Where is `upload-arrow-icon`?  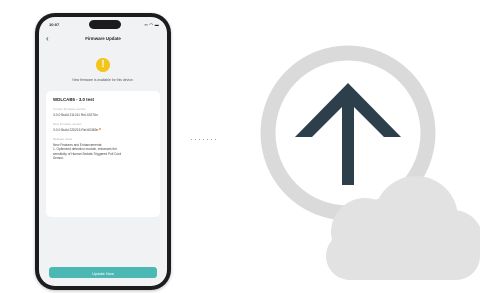
upload-arrow-icon is located at coordinates (348, 134).